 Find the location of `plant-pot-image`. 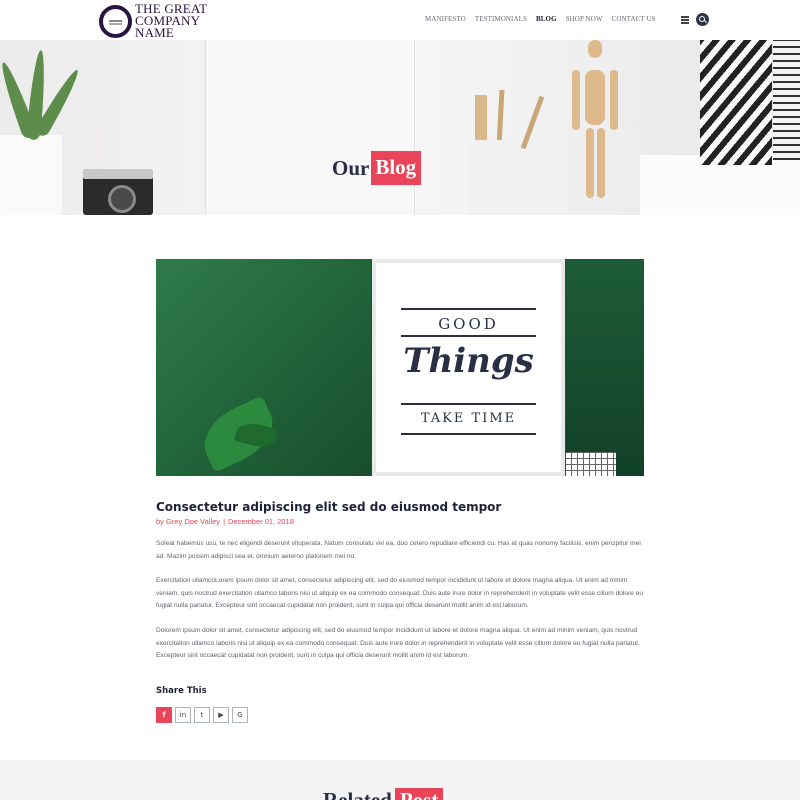

plant-pot-image is located at coordinates (31, 175).